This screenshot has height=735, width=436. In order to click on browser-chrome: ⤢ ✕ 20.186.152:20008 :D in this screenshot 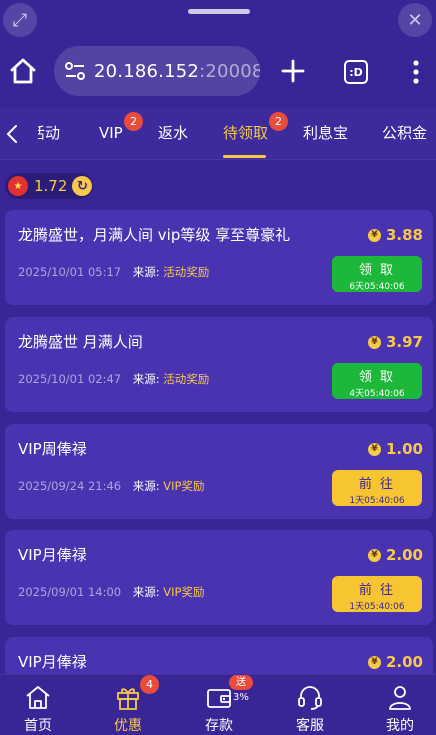, I will do `click(218, 54)`.